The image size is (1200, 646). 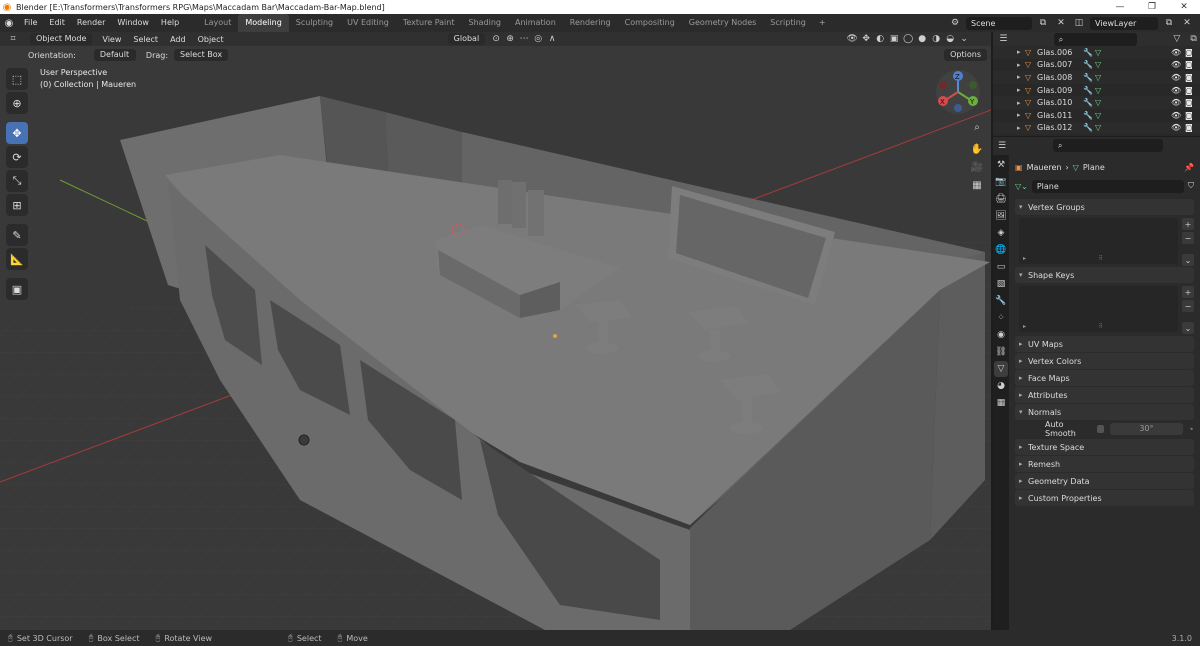 I want to click on orientation-dropdown: Default, so click(x=114, y=55).